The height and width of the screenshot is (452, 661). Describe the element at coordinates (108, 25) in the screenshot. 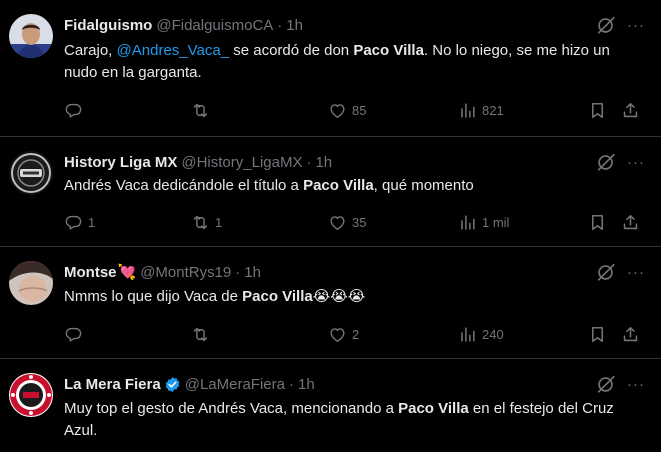

I see `author-name: Fidalguismo` at that location.